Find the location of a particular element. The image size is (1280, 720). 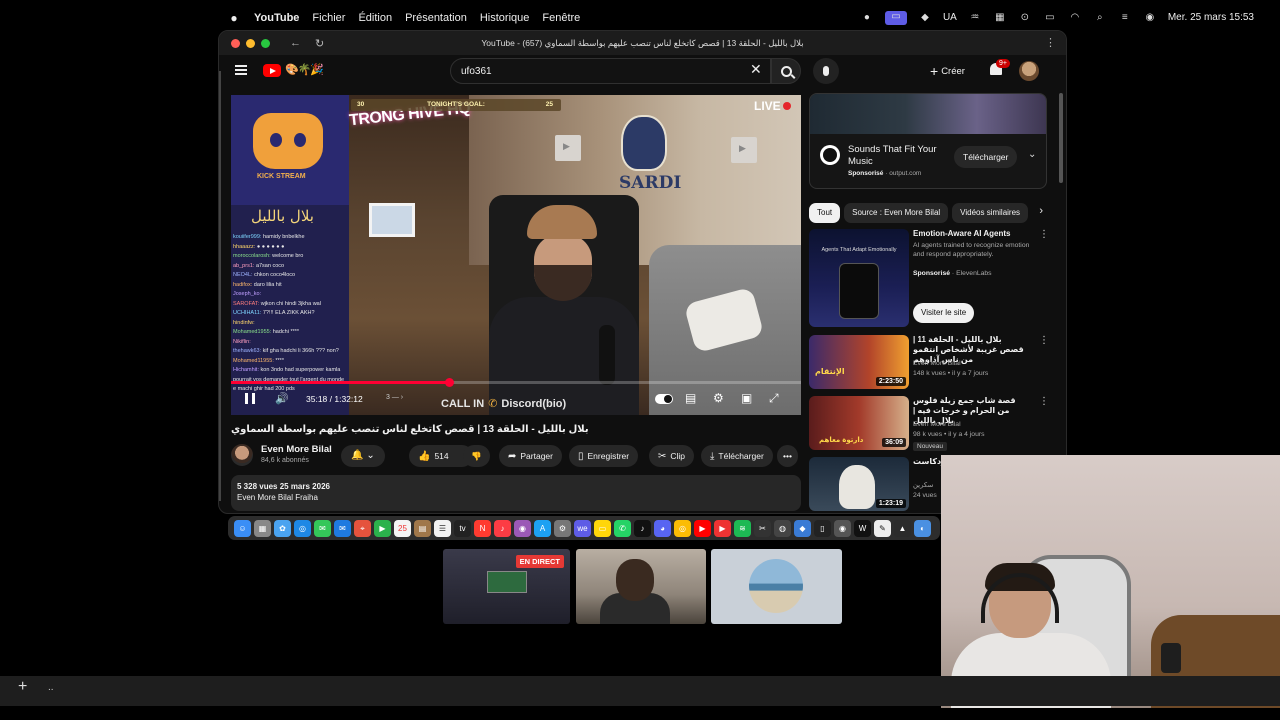

utility-icon: ◆ is located at coordinates (802, 528).